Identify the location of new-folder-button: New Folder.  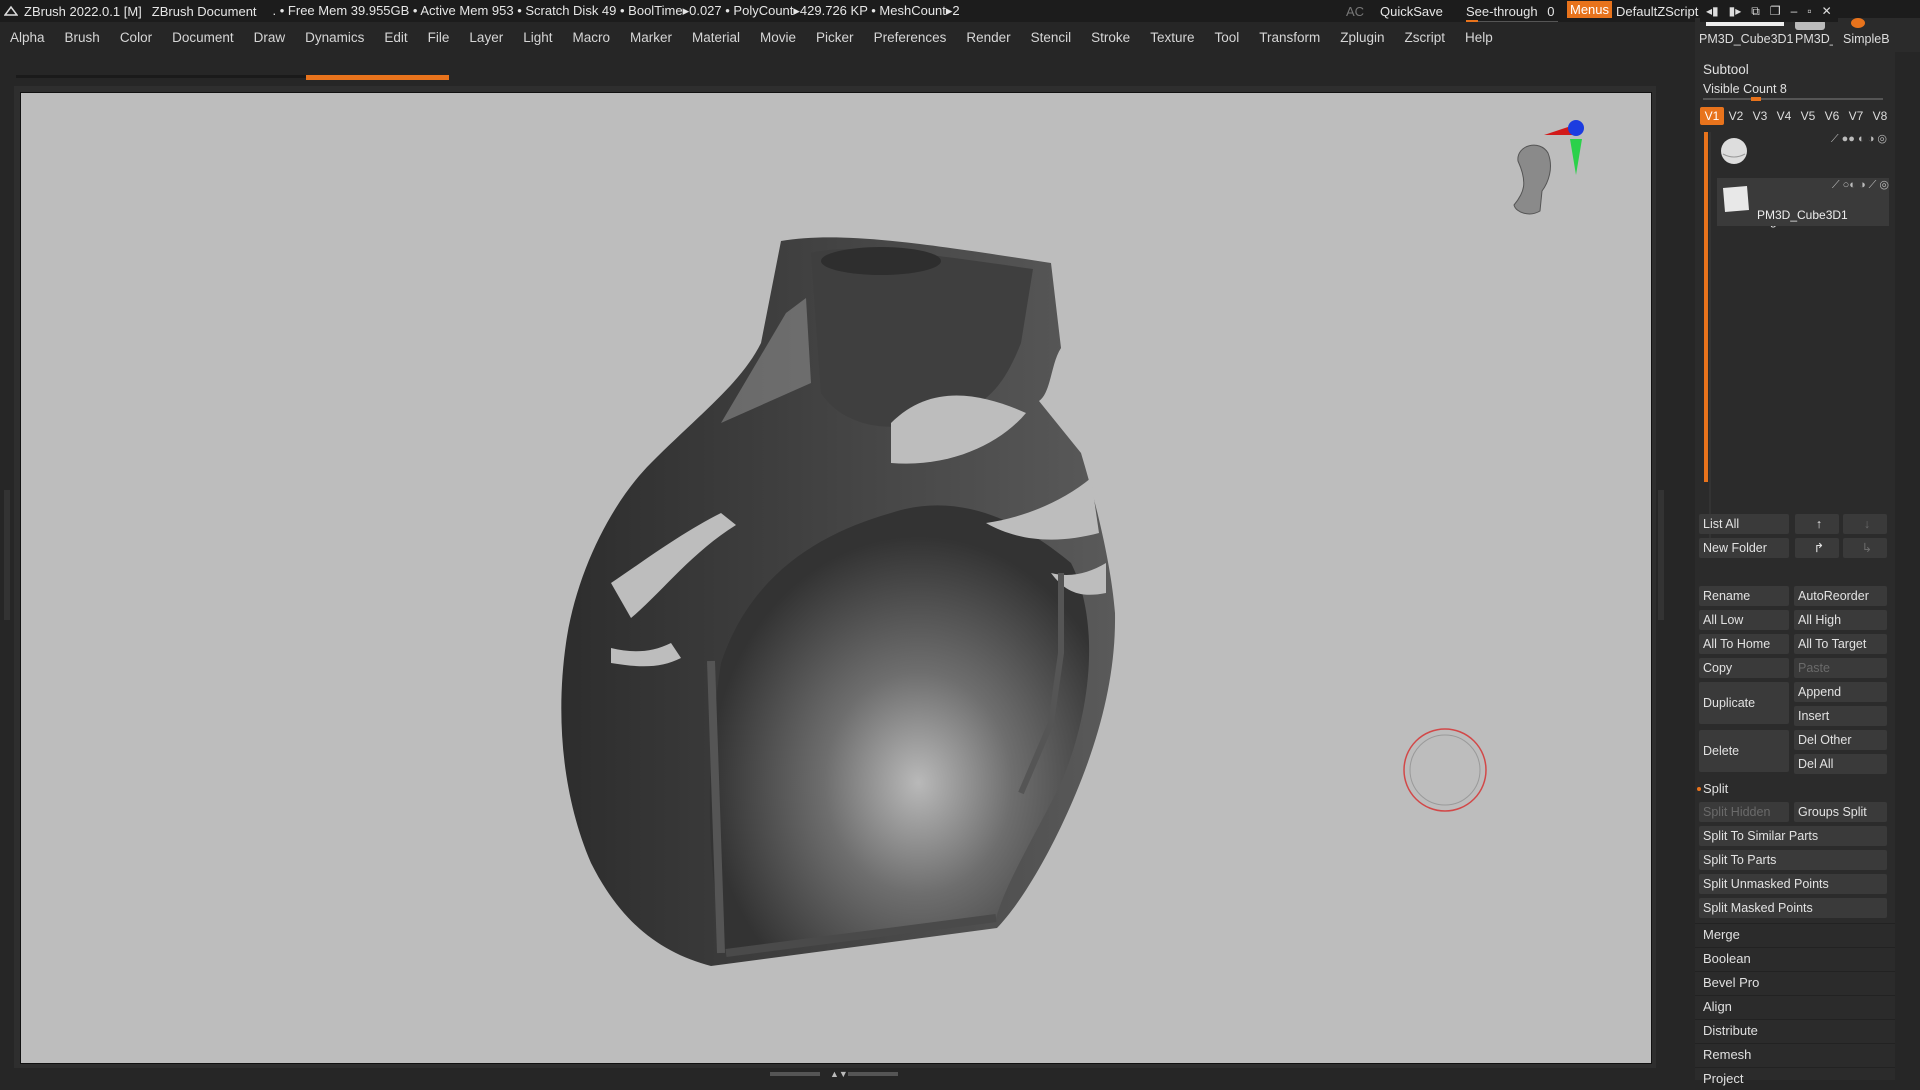
(1744, 548).